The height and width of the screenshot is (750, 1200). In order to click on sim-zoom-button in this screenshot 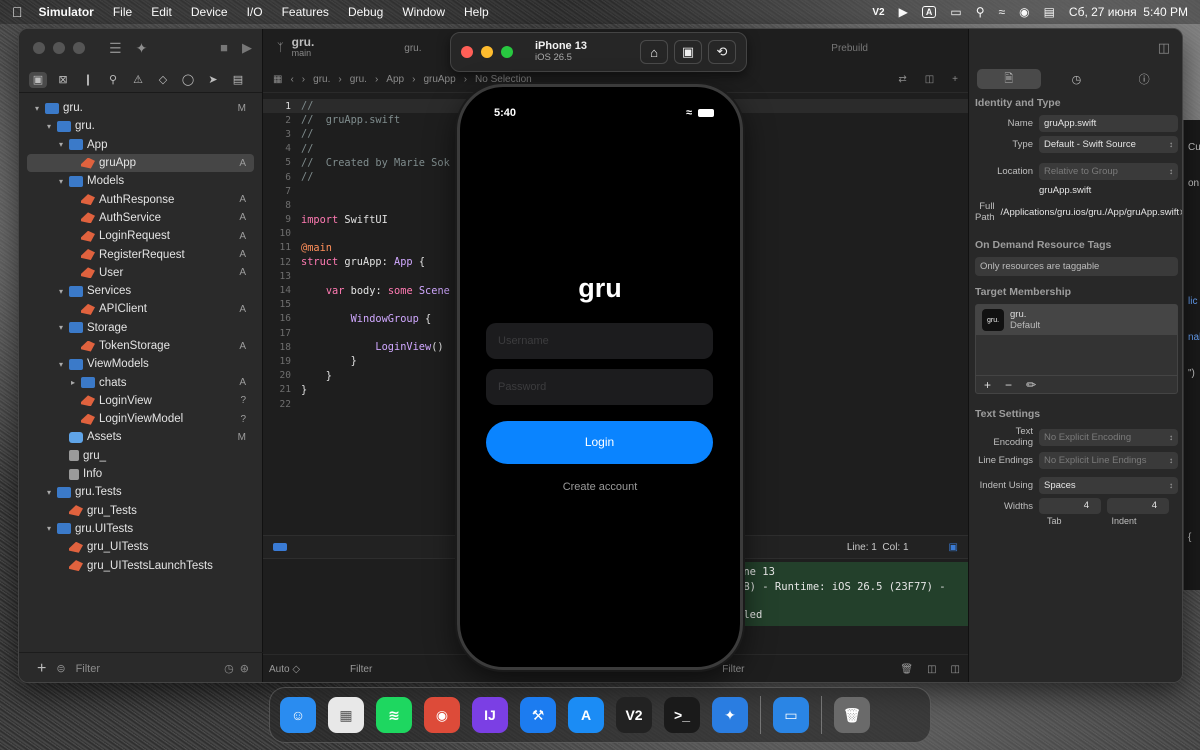, I will do `click(507, 52)`.